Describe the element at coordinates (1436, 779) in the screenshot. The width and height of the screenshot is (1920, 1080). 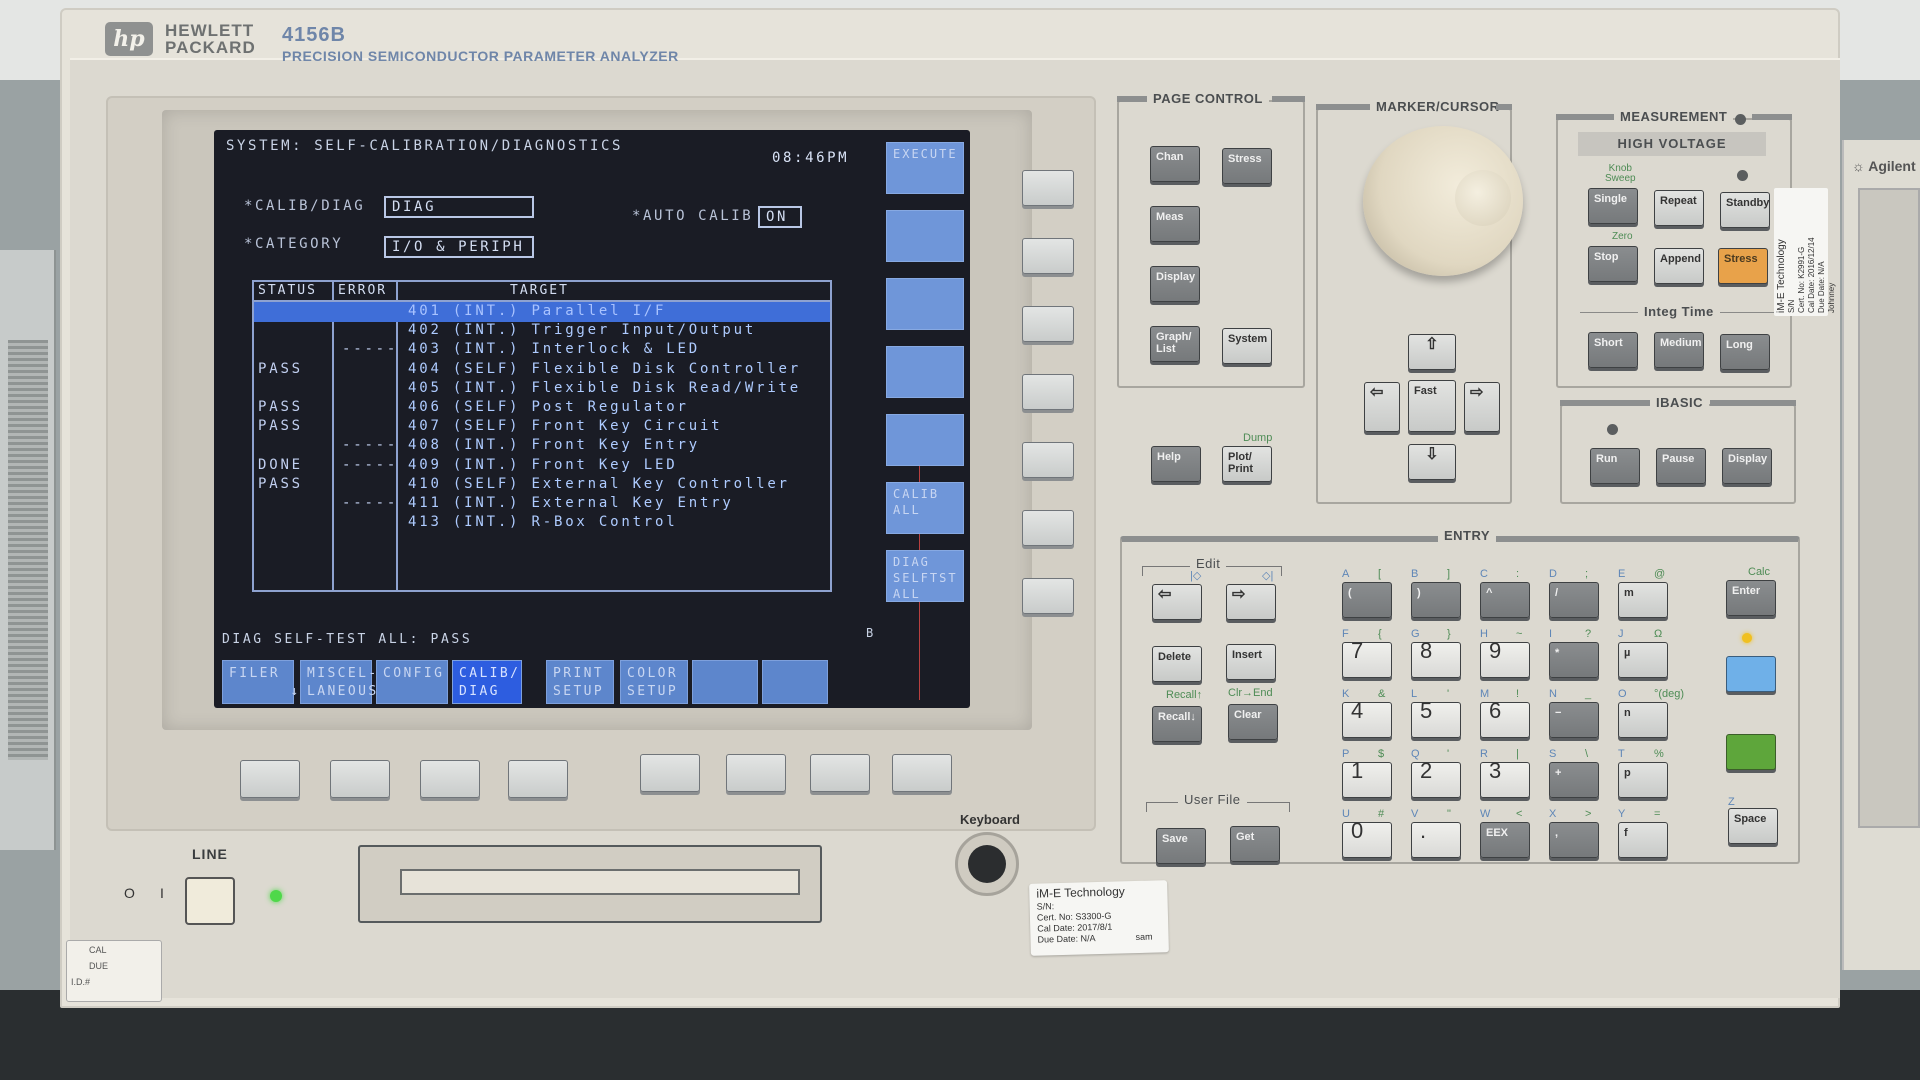
I see `keypad-key: 2` at that location.